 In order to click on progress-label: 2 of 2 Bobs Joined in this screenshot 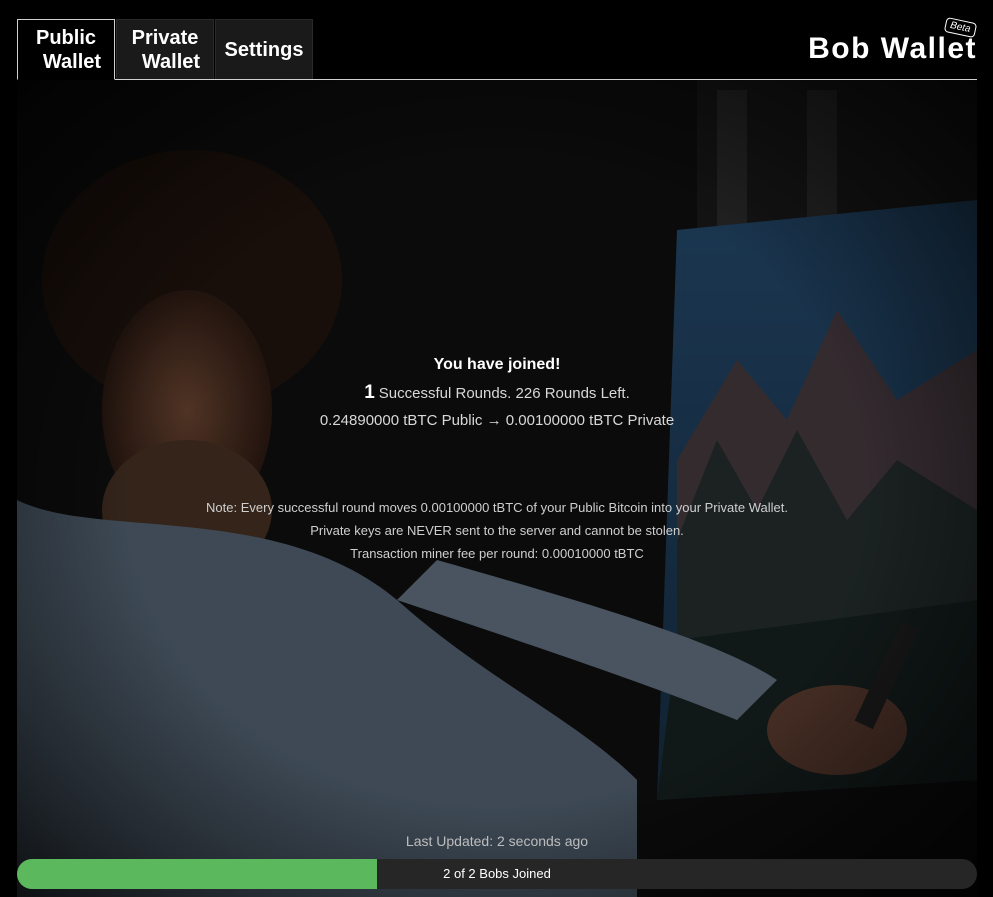, I will do `click(497, 873)`.